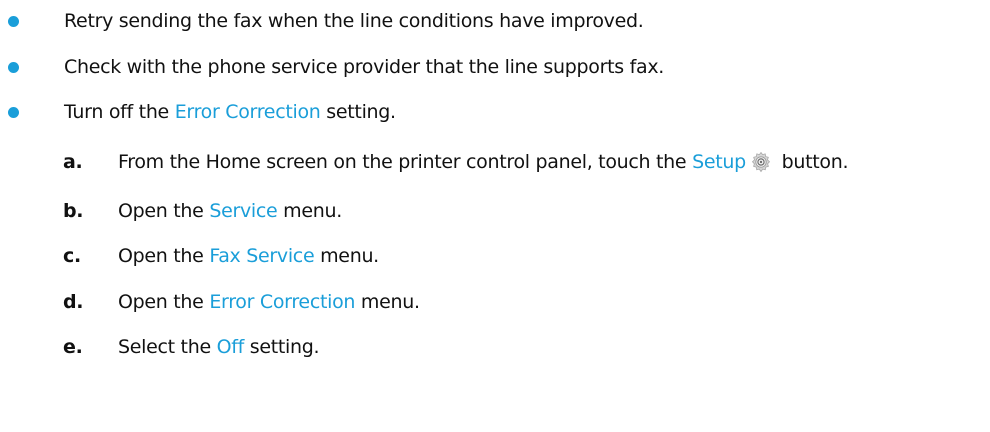 This screenshot has width=990, height=432. Describe the element at coordinates (167, 347) in the screenshot. I see `step-text-pre: Select the` at that location.